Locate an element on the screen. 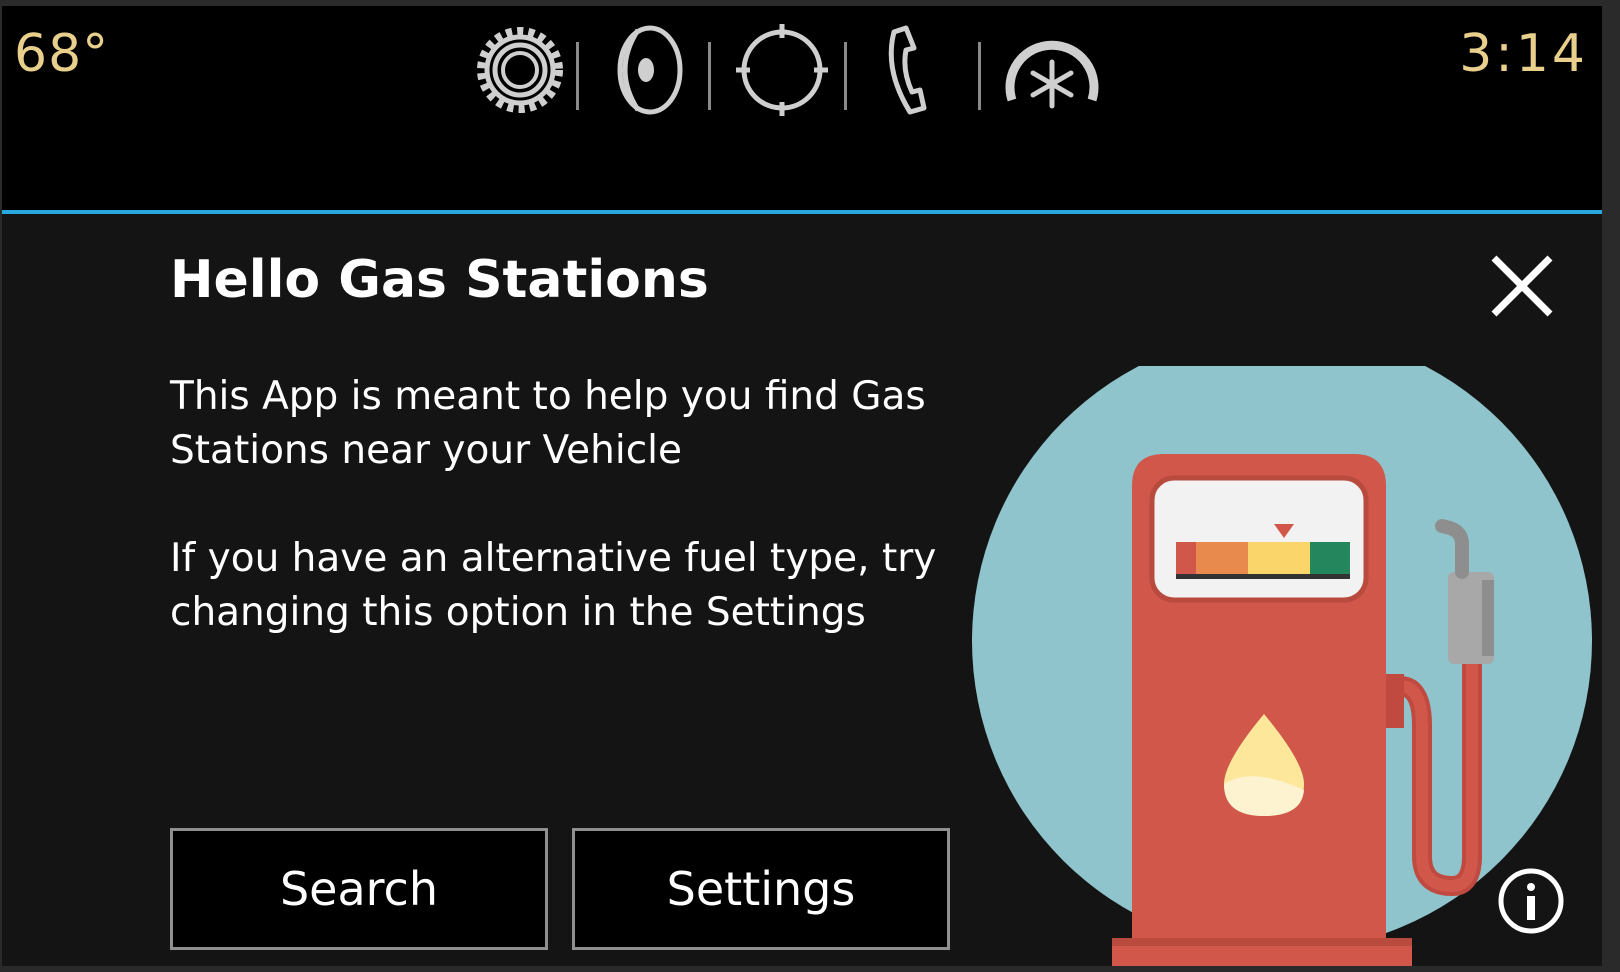 This screenshot has width=1620, height=972. climate-icon is located at coordinates (1052, 72).